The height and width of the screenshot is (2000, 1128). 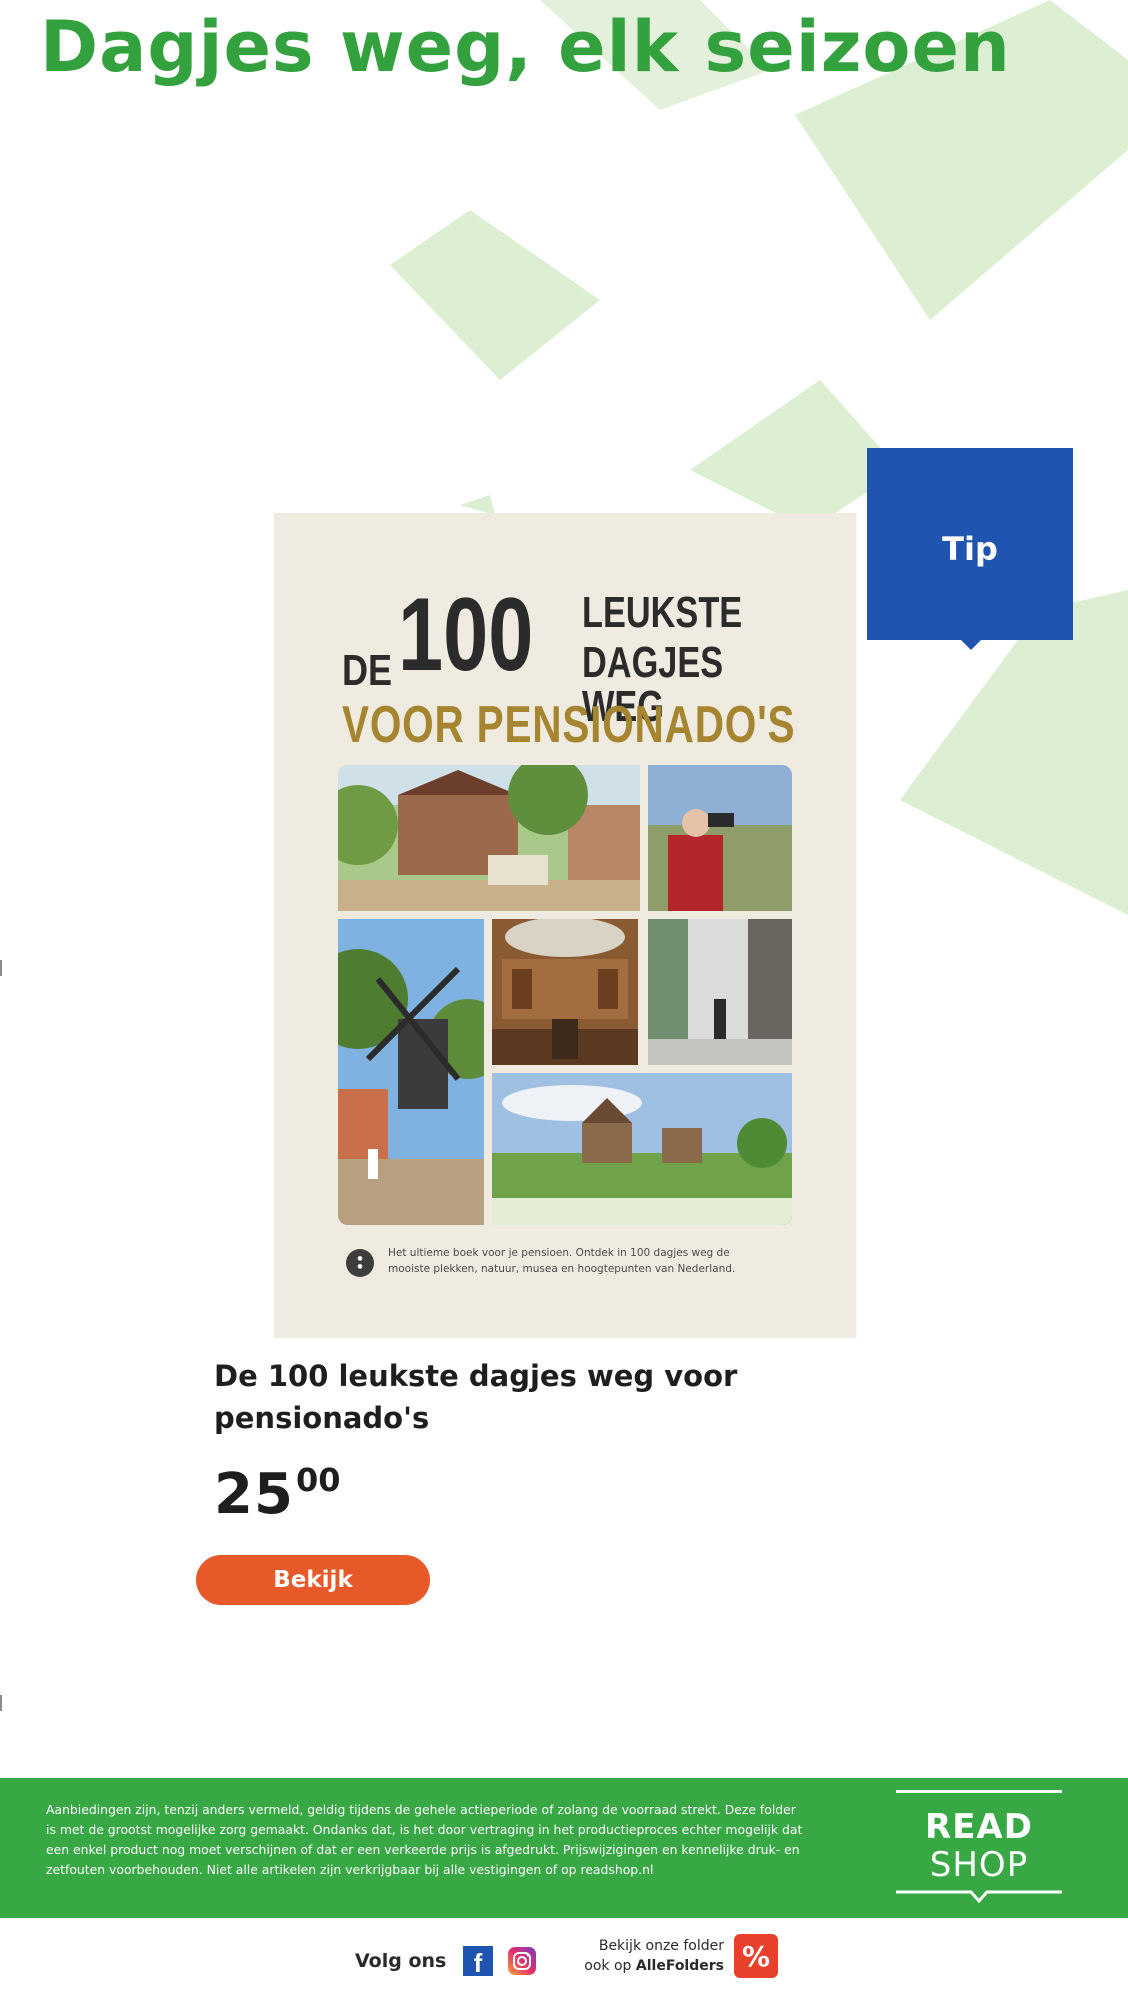 I want to click on readshop-logo: READ SHOP, so click(x=979, y=1847).